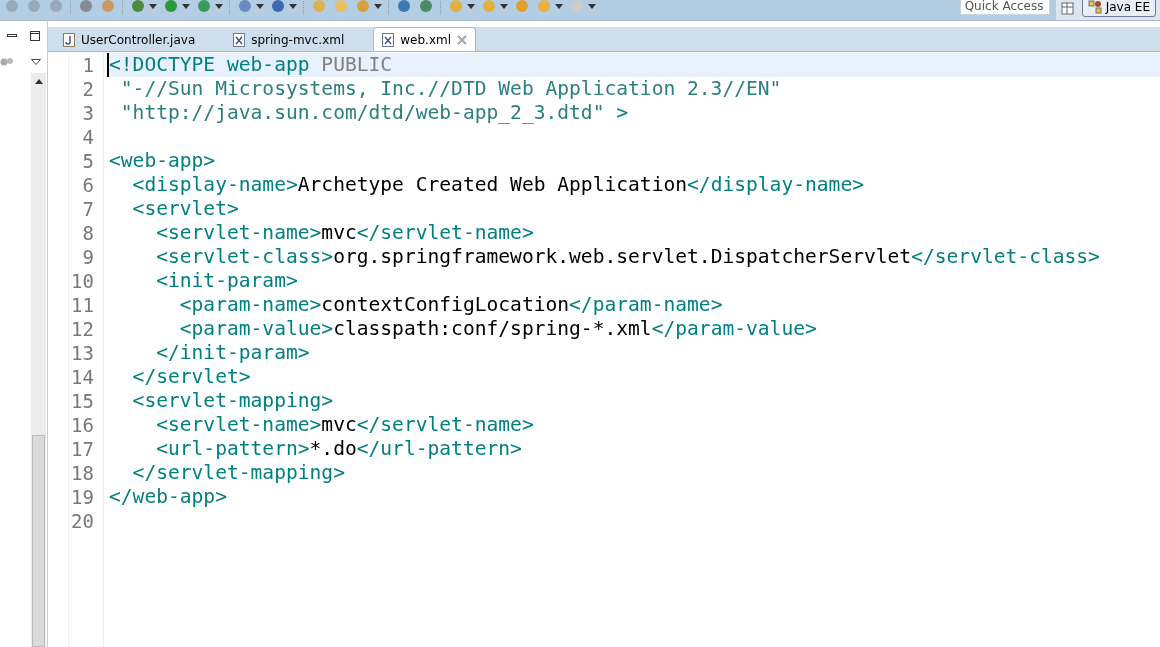 This screenshot has width=1160, height=647. Describe the element at coordinates (298, 39) in the screenshot. I see `tab-label: spring-mvc.xml` at that location.